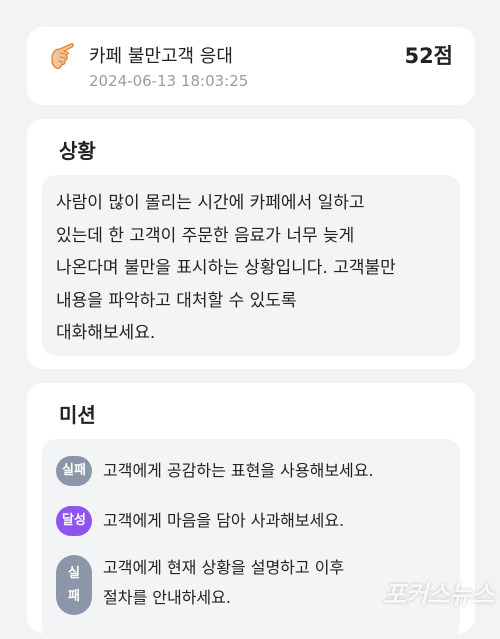 The image size is (500, 639). What do you see at coordinates (74, 596) in the screenshot?
I see `badge-char: 패` at bounding box center [74, 596].